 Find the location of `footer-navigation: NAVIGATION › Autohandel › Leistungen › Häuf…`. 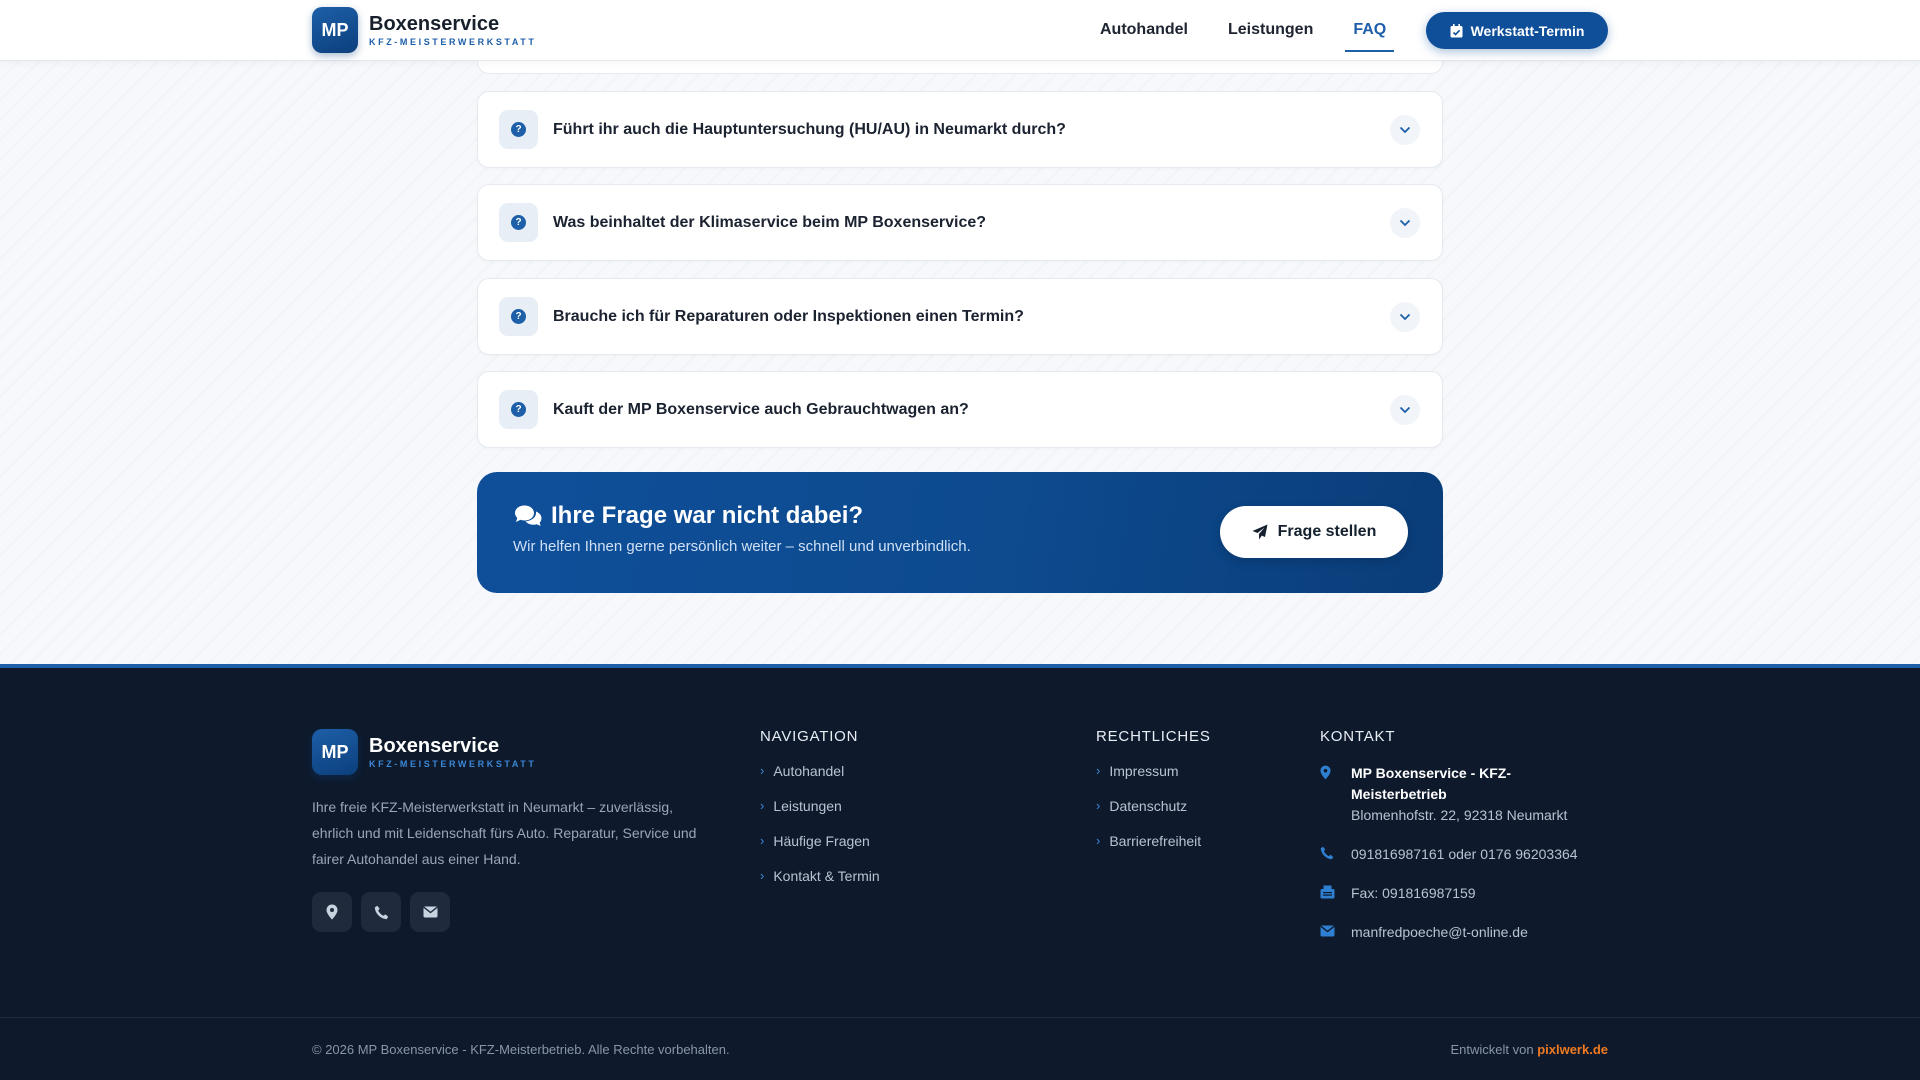

footer-navigation: NAVIGATION › Autohandel › Leistungen › Häuf… is located at coordinates (820, 815).